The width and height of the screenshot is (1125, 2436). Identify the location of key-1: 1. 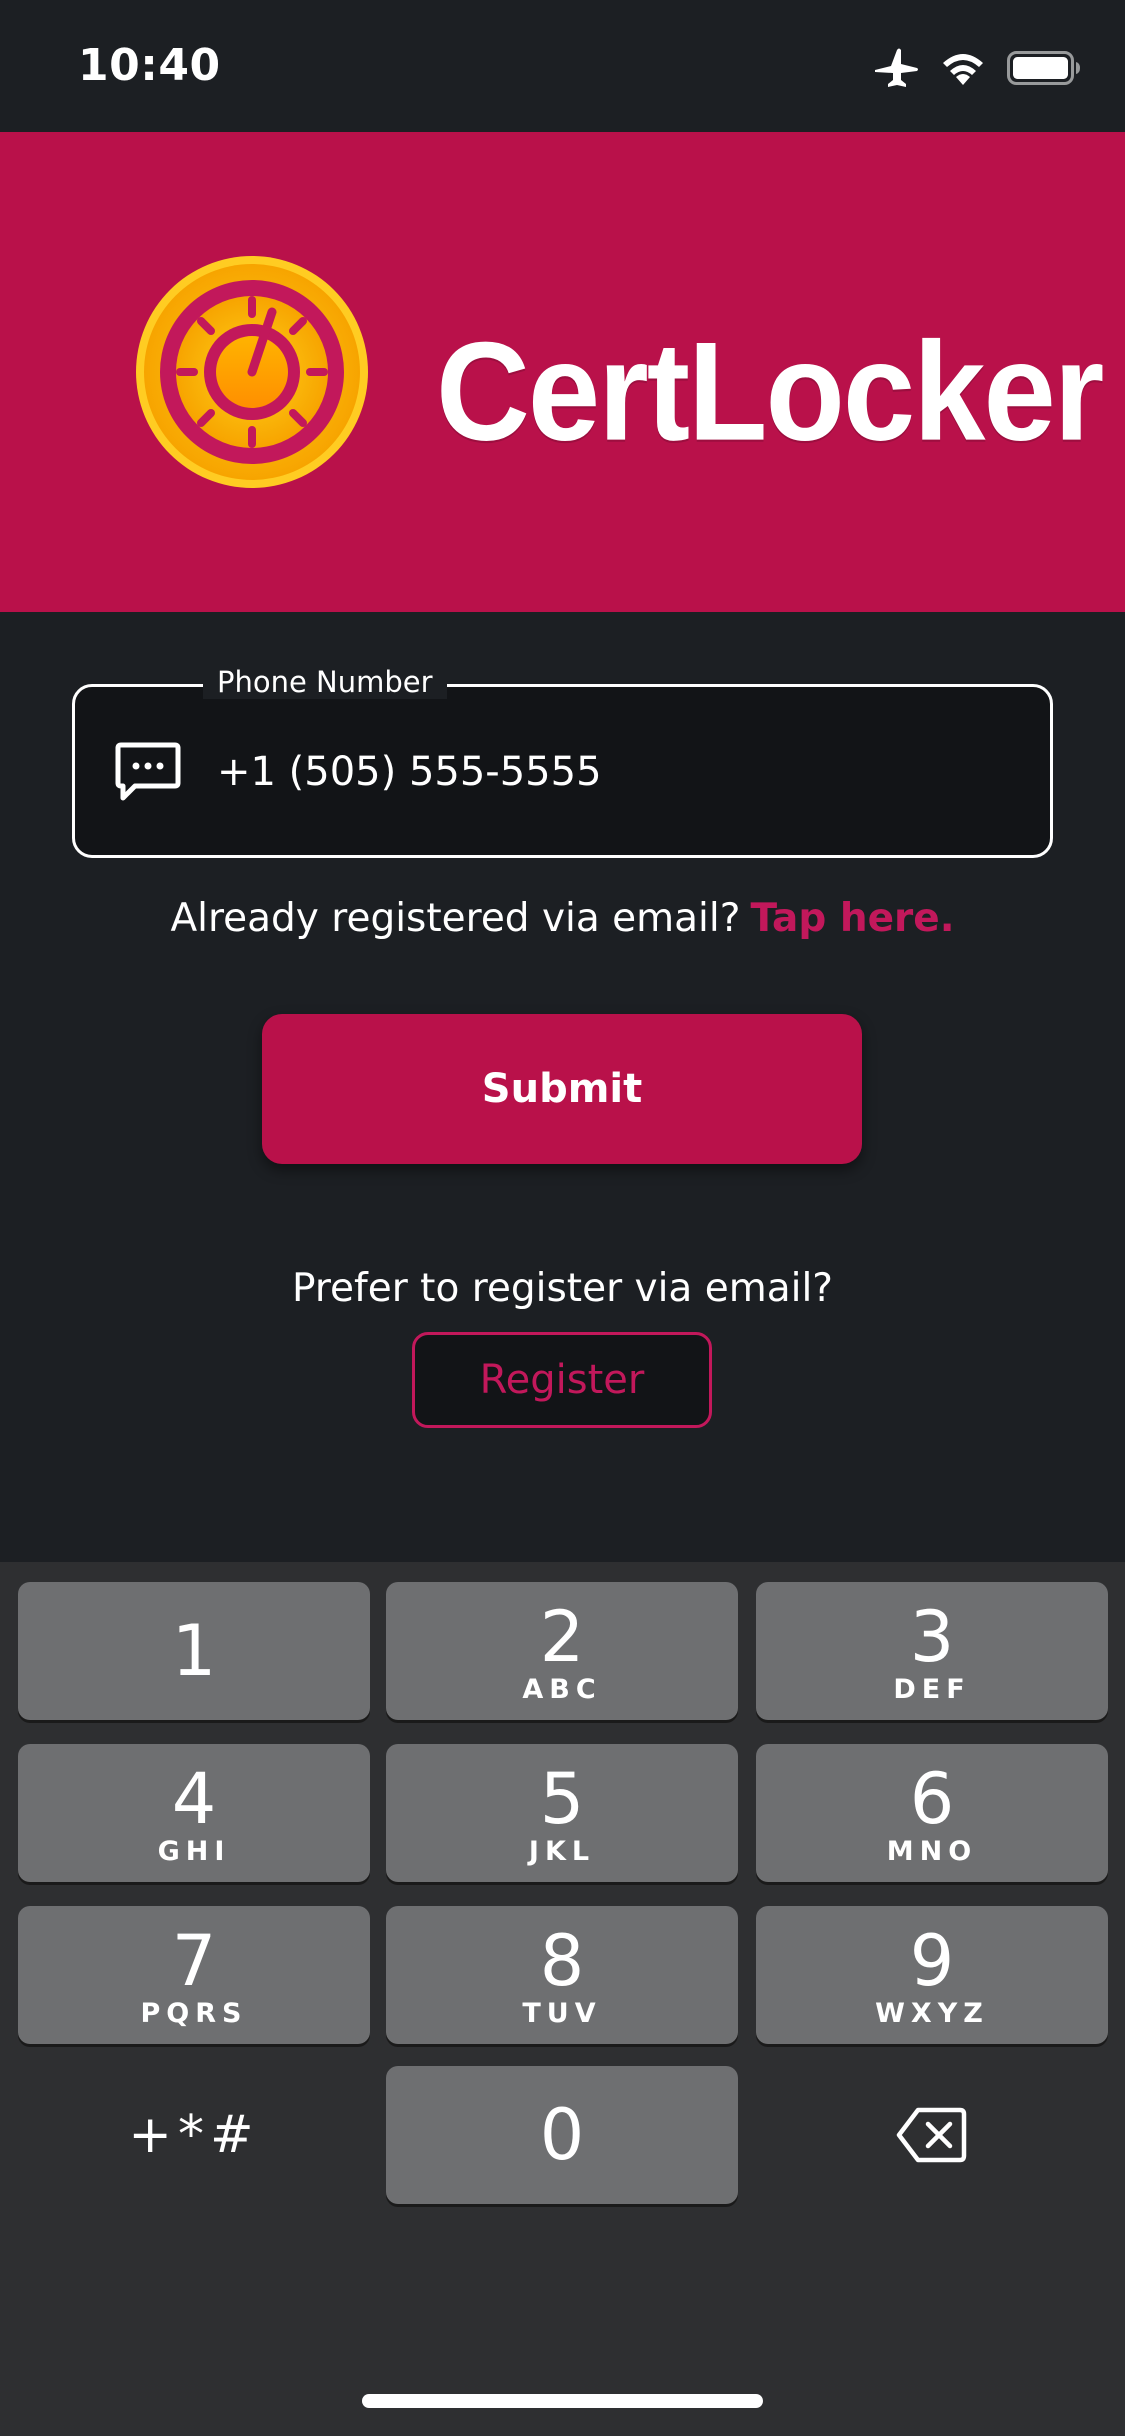
(194, 1651).